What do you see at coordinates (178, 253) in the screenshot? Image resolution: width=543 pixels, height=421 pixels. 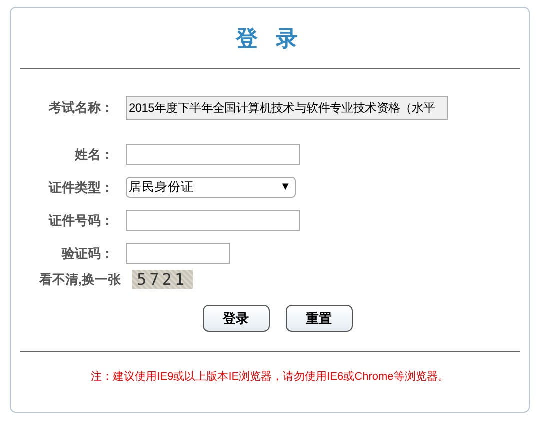 I see `captcha-field` at bounding box center [178, 253].